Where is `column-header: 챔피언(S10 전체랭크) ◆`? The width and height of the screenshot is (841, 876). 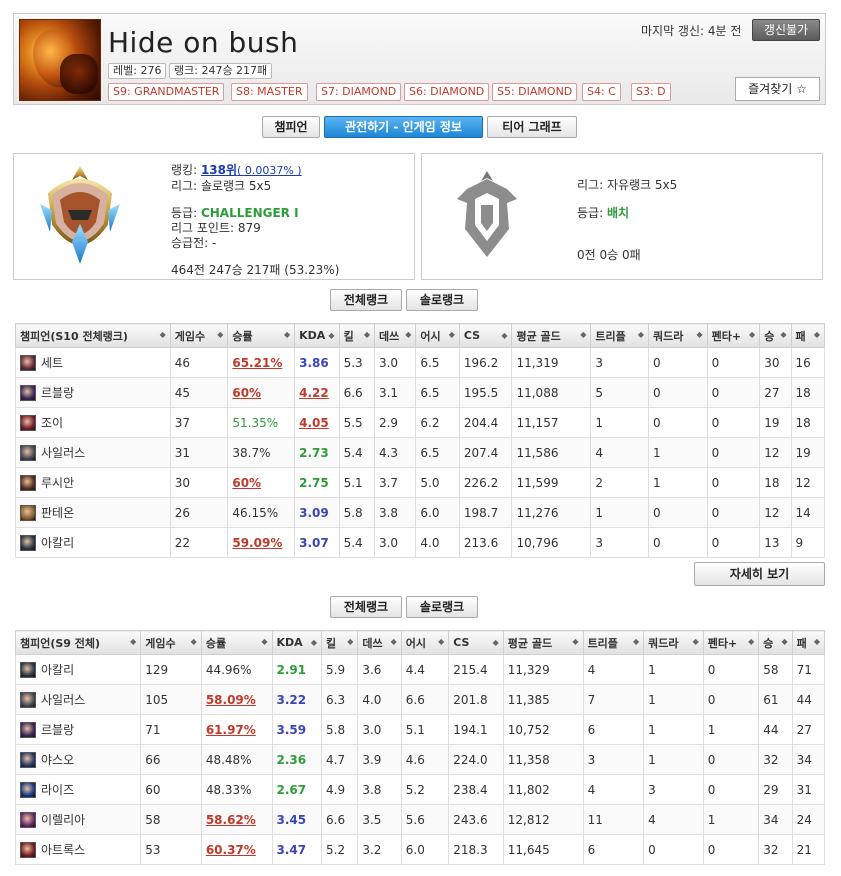
column-header: 챔피언(S10 전체랭크) ◆ is located at coordinates (93, 335).